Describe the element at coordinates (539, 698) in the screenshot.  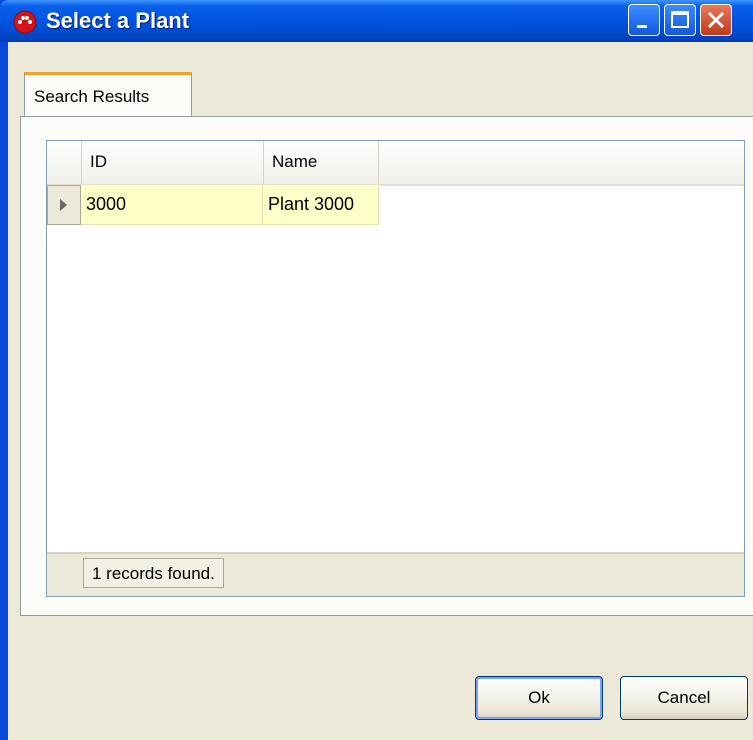
I see `ok-button: Ok` at that location.